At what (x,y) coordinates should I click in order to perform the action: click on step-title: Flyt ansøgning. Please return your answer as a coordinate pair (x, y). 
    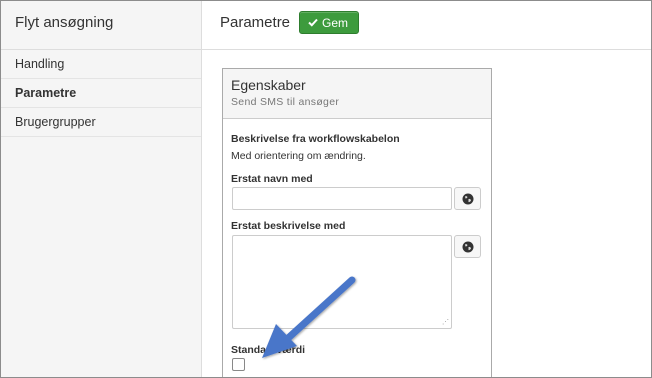
    Looking at the image, I should click on (64, 22).